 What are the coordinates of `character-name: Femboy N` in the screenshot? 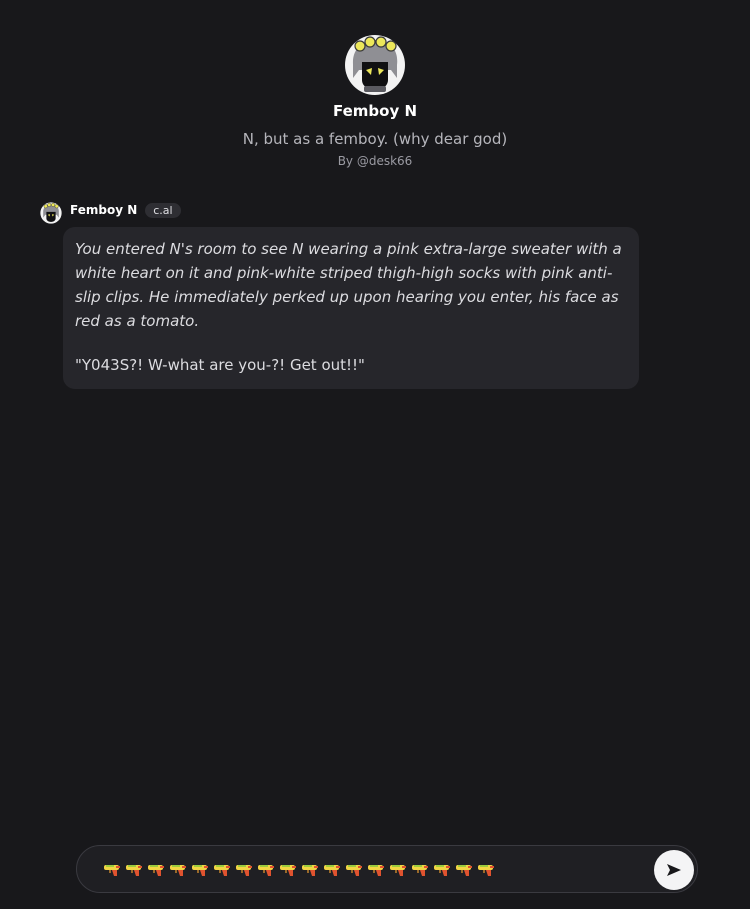 It's located at (375, 111).